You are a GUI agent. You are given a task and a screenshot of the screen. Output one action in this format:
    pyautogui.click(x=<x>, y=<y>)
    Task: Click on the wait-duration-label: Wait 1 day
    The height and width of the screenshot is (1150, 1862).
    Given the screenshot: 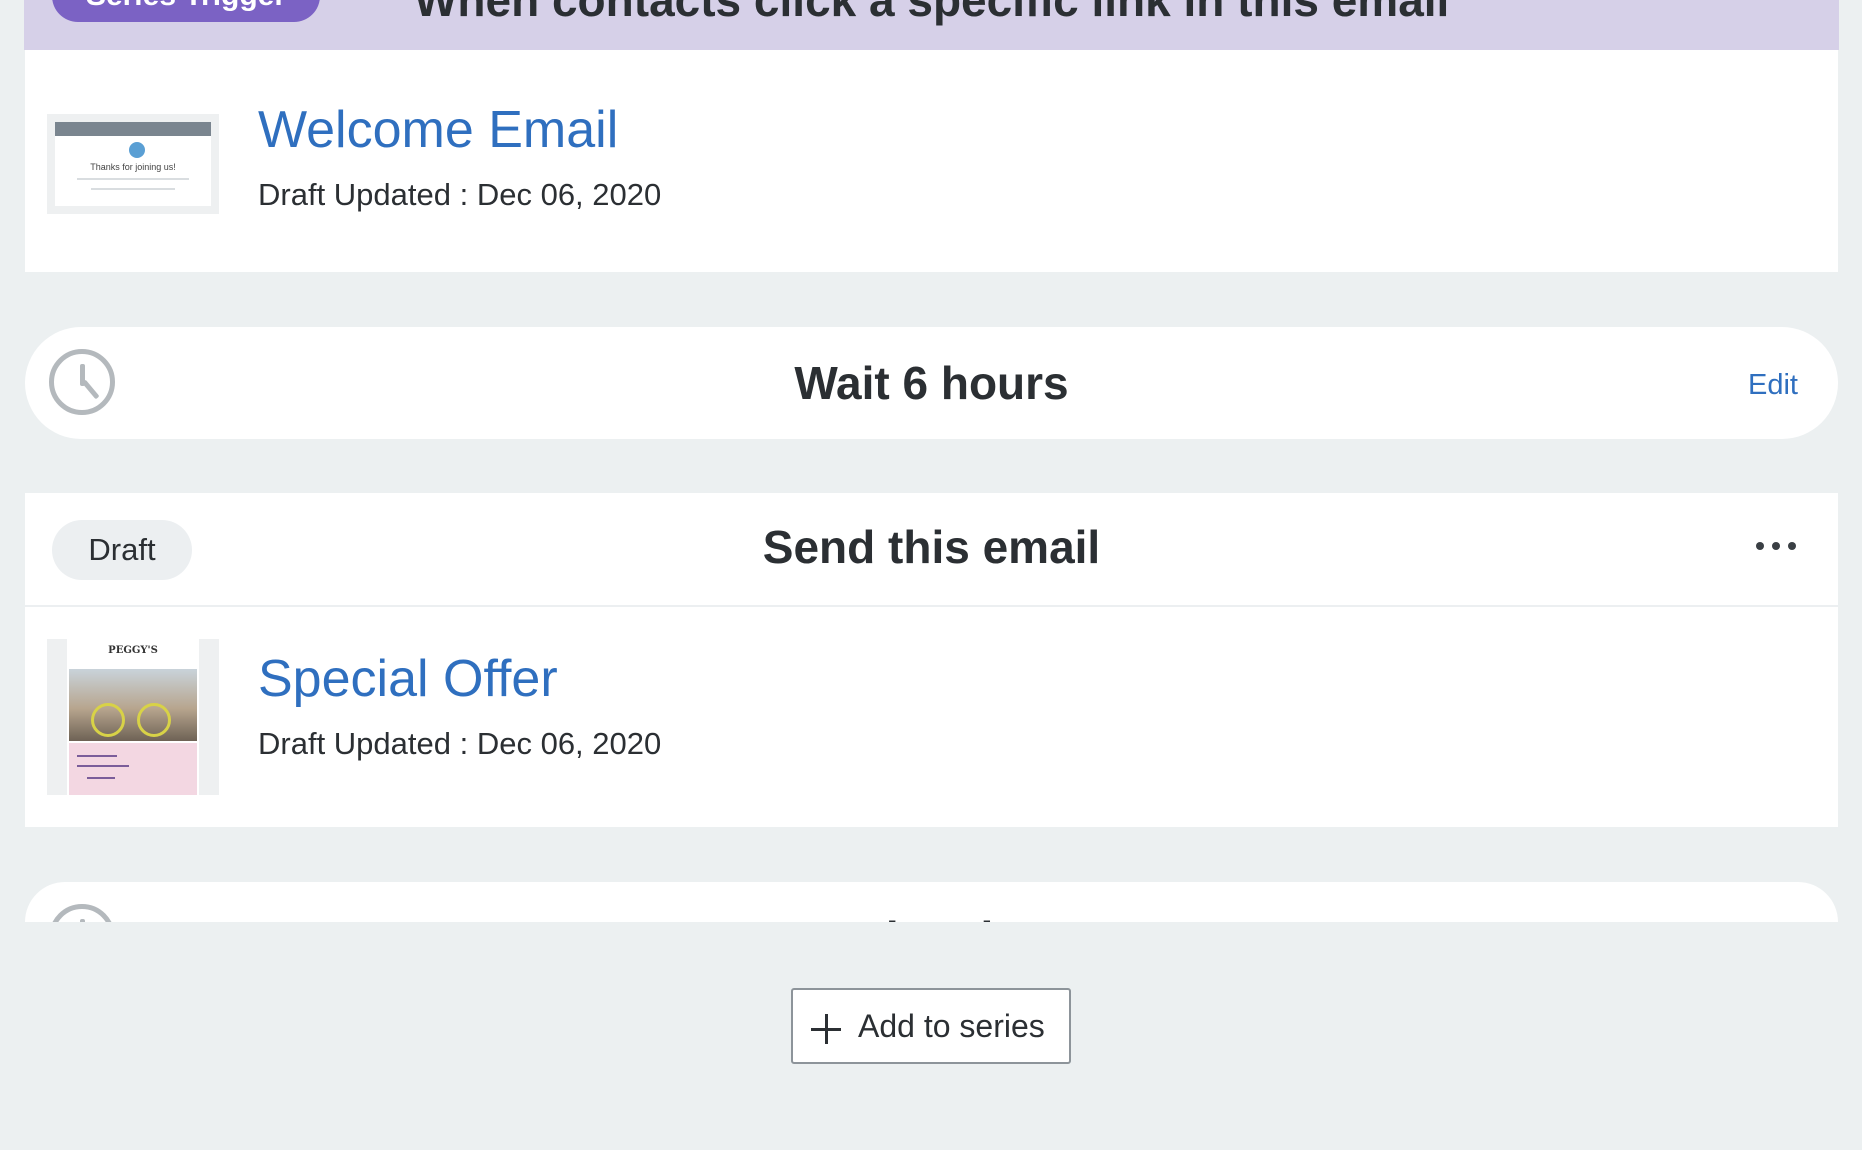 What is the action you would take?
    pyautogui.click(x=931, y=915)
    